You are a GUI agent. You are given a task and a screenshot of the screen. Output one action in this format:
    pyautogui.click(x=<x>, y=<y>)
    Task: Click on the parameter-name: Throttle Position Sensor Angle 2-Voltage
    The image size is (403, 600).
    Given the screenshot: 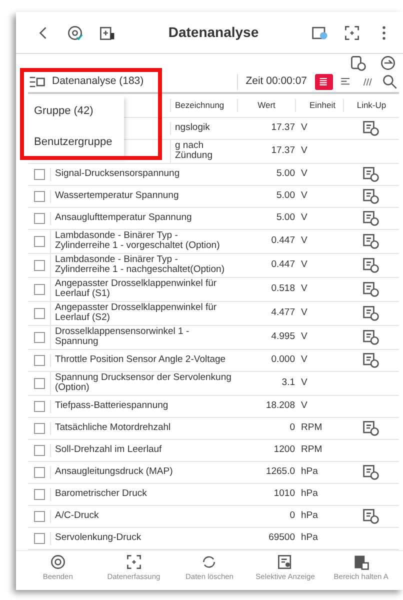 What is the action you would take?
    pyautogui.click(x=143, y=360)
    